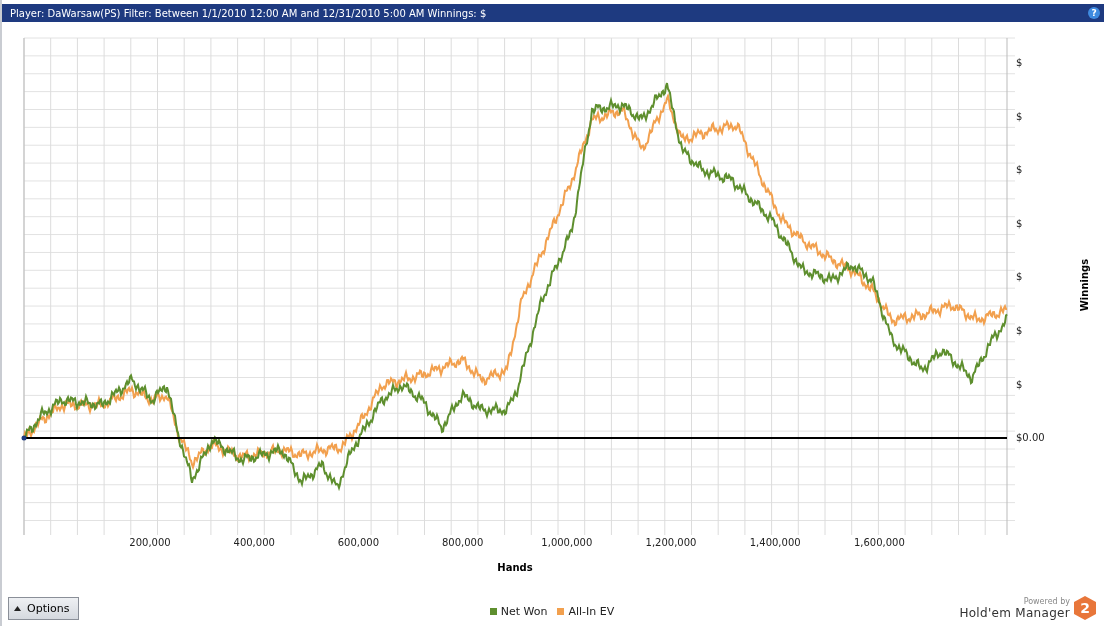 The height and width of the screenshot is (626, 1104). What do you see at coordinates (358, 542) in the screenshot?
I see `x-tick-label: 600,000` at bounding box center [358, 542].